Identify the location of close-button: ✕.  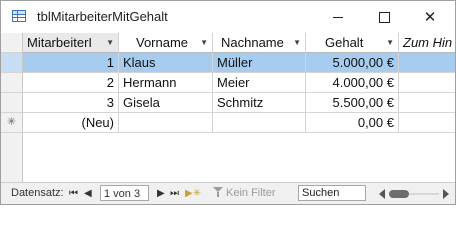
(430, 17).